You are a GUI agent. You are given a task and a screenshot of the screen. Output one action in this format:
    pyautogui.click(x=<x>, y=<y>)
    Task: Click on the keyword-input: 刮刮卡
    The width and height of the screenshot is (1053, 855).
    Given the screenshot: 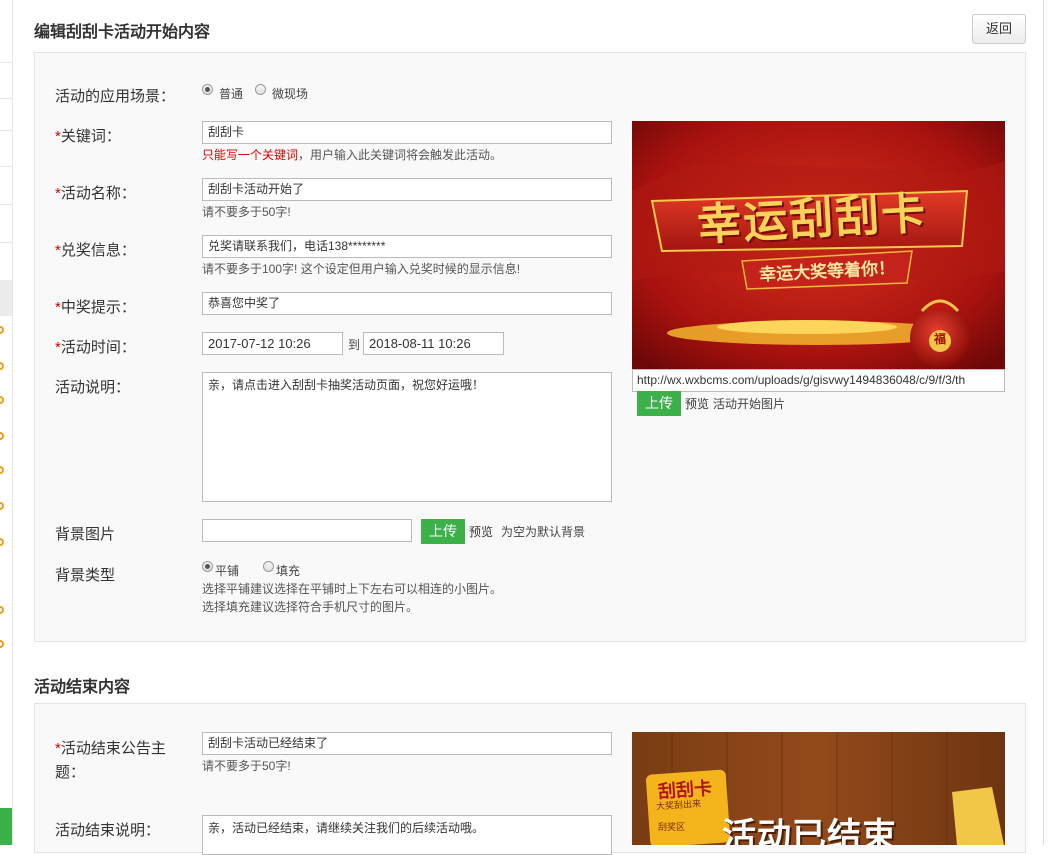 What is the action you would take?
    pyautogui.click(x=407, y=132)
    